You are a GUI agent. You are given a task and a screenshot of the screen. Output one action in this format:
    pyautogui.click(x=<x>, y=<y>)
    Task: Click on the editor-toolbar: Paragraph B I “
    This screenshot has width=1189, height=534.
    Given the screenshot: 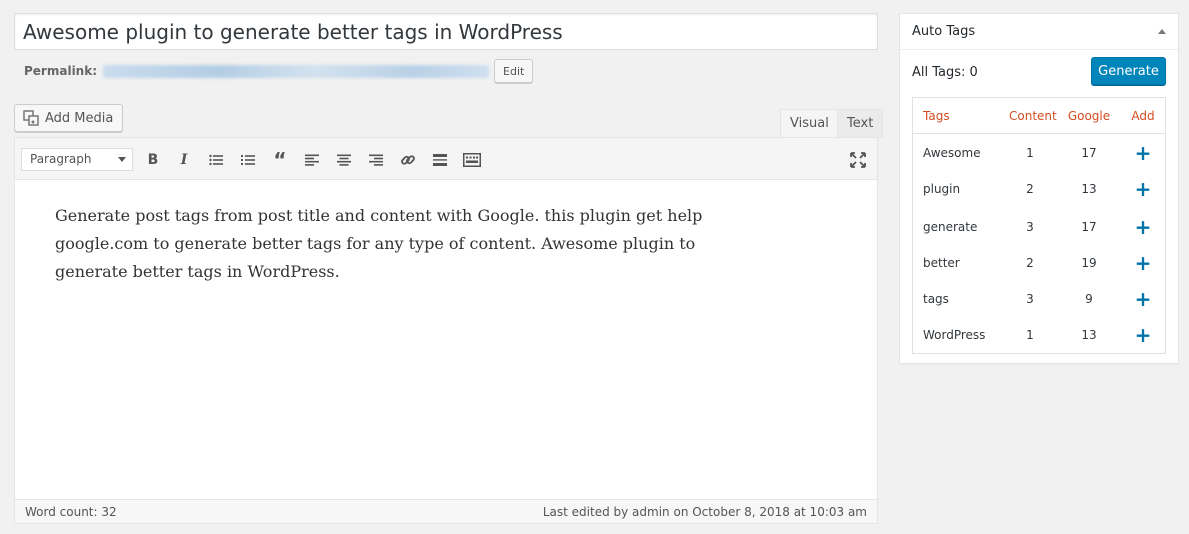 What is the action you would take?
    pyautogui.click(x=446, y=159)
    